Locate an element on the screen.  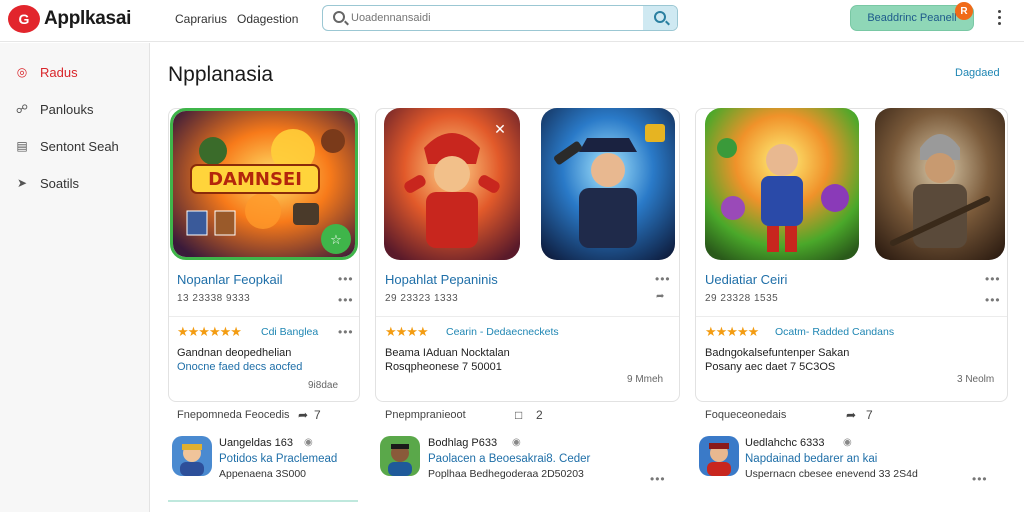
app-description-line-1: Badngokalsefuntenper Sakan is located at coordinates (777, 353).